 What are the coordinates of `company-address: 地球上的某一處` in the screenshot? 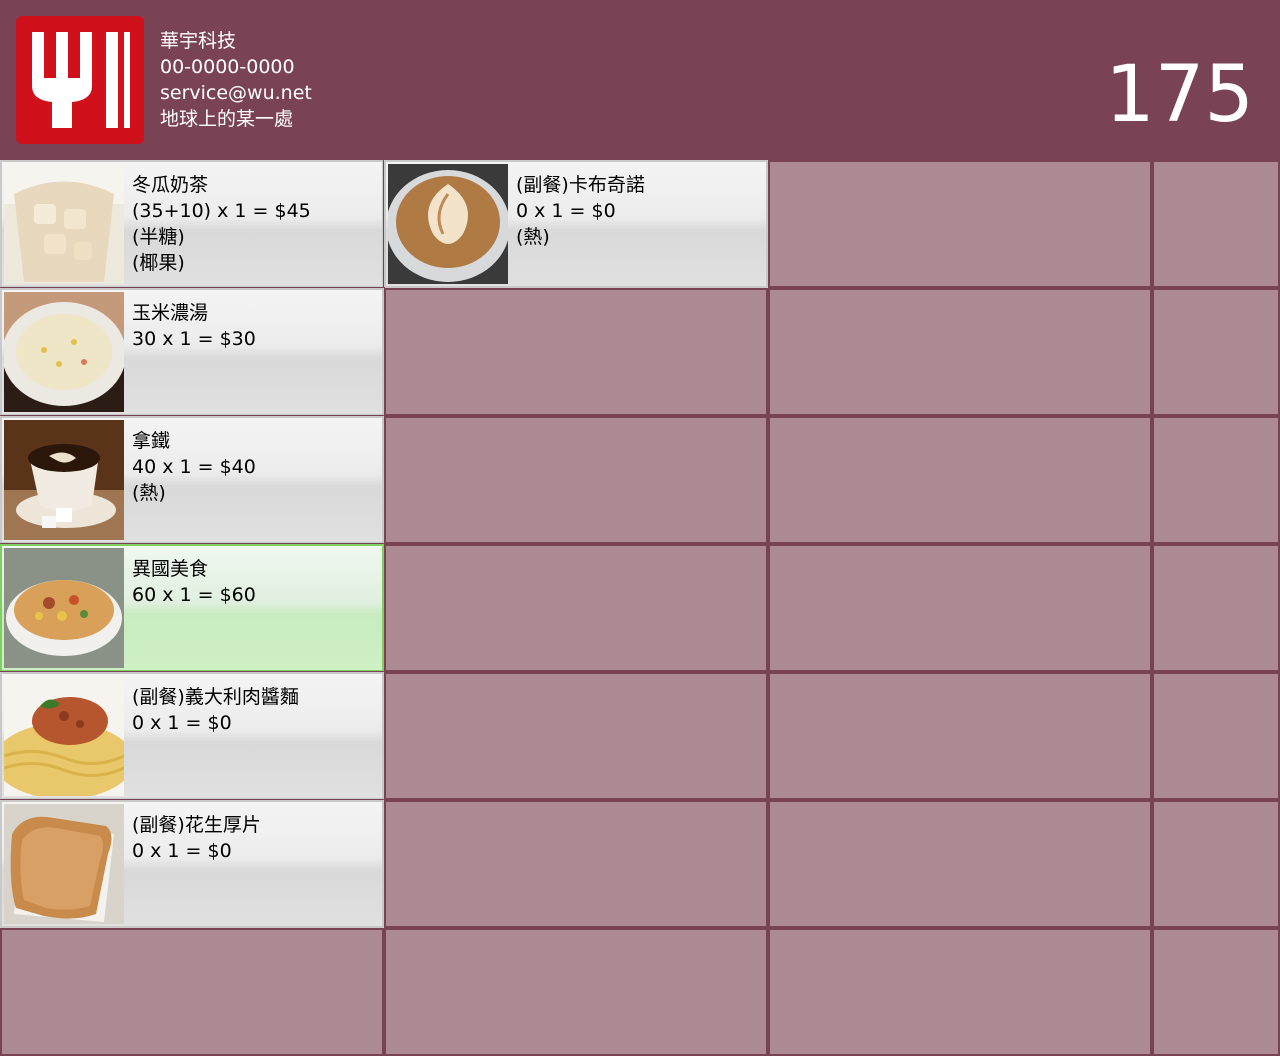 It's located at (227, 119).